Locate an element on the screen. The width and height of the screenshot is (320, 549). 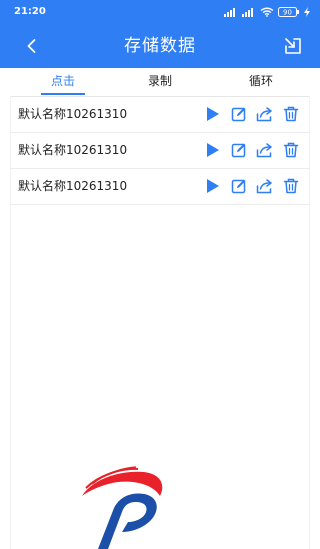
app-bar: 存储数据 is located at coordinates (160, 46).